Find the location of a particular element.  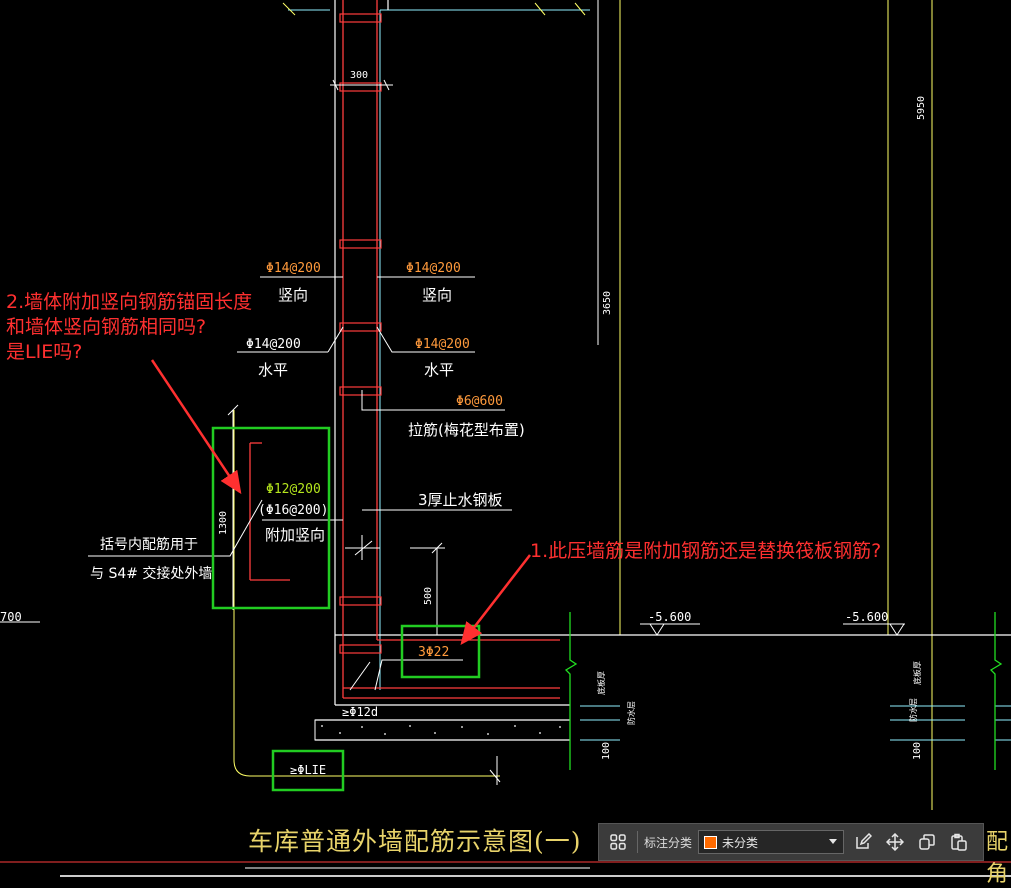

paste-button is located at coordinates (959, 842).